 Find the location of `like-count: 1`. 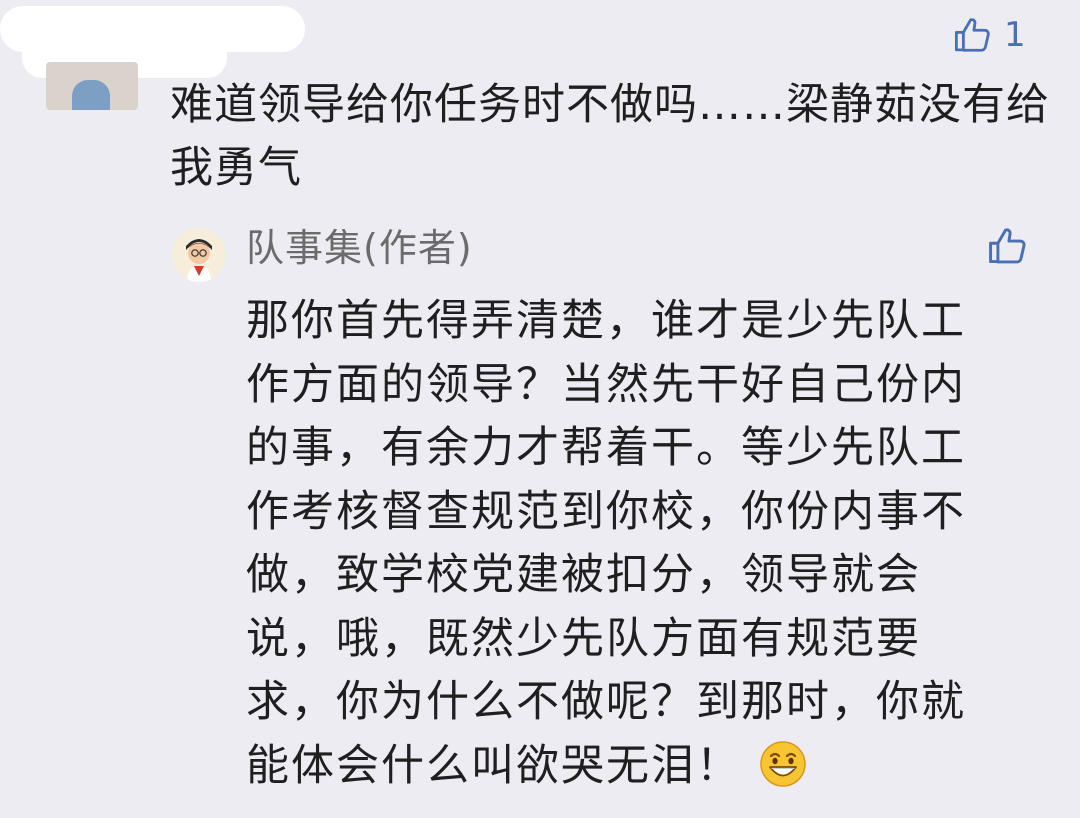

like-count: 1 is located at coordinates (1015, 35).